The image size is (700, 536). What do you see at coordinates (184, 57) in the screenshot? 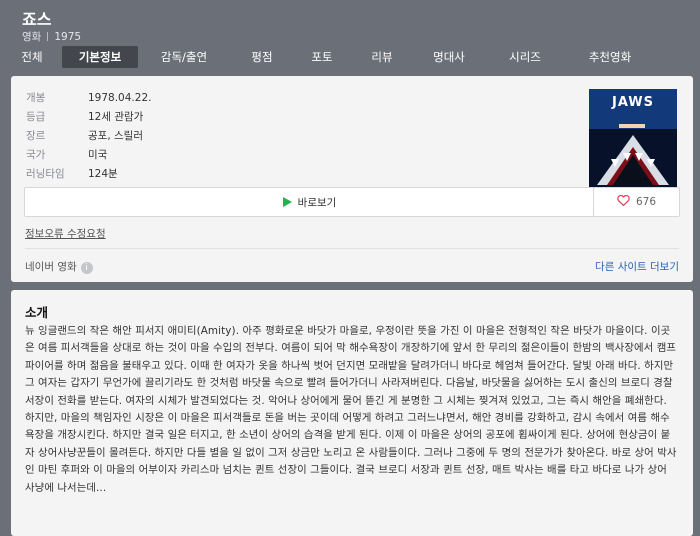
I see `tab-cast: 감독/출연` at bounding box center [184, 57].